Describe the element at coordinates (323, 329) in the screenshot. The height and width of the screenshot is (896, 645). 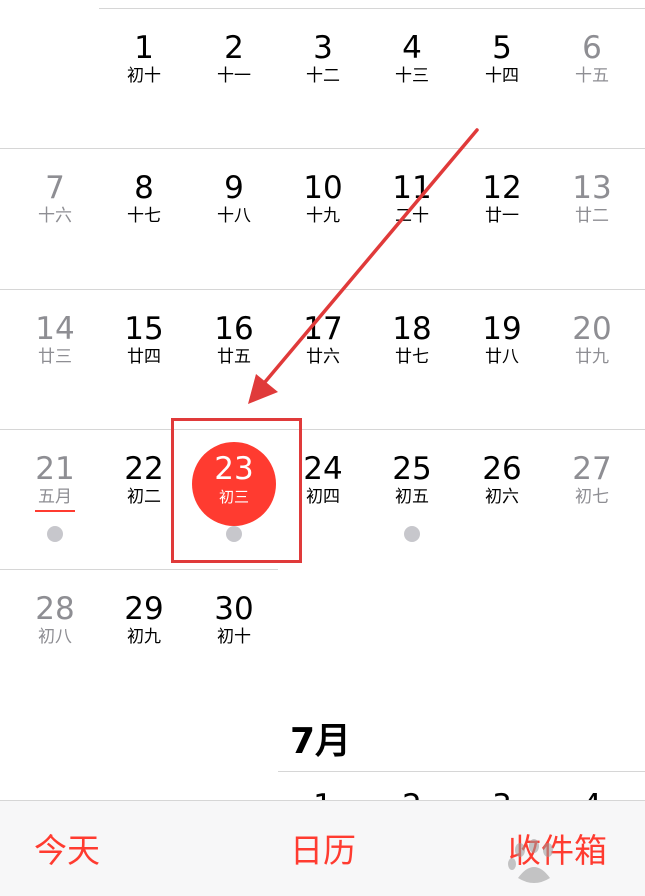
I see `day-number: 17` at that location.